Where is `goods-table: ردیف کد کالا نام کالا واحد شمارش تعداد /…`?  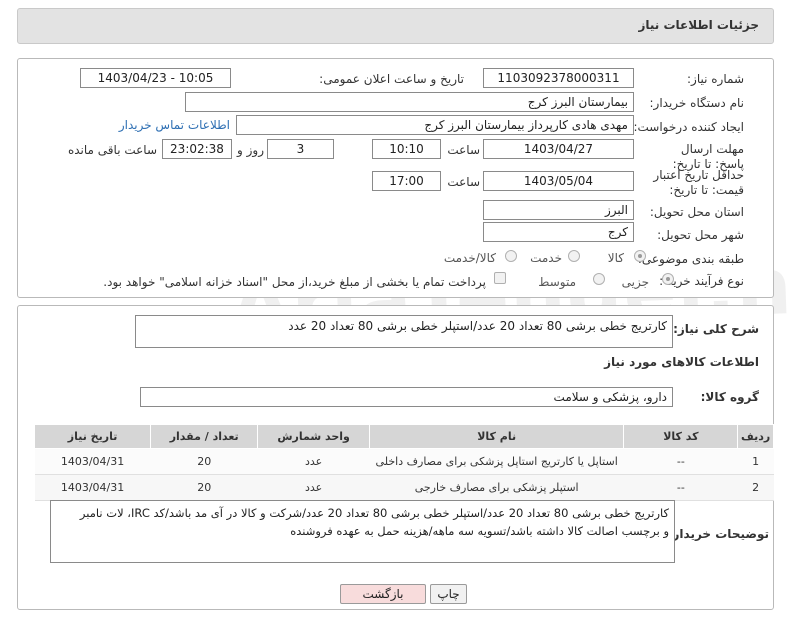
goods-table: ردیف کد کالا نام کالا واحد شمارش تعداد /… is located at coordinates (403, 462).